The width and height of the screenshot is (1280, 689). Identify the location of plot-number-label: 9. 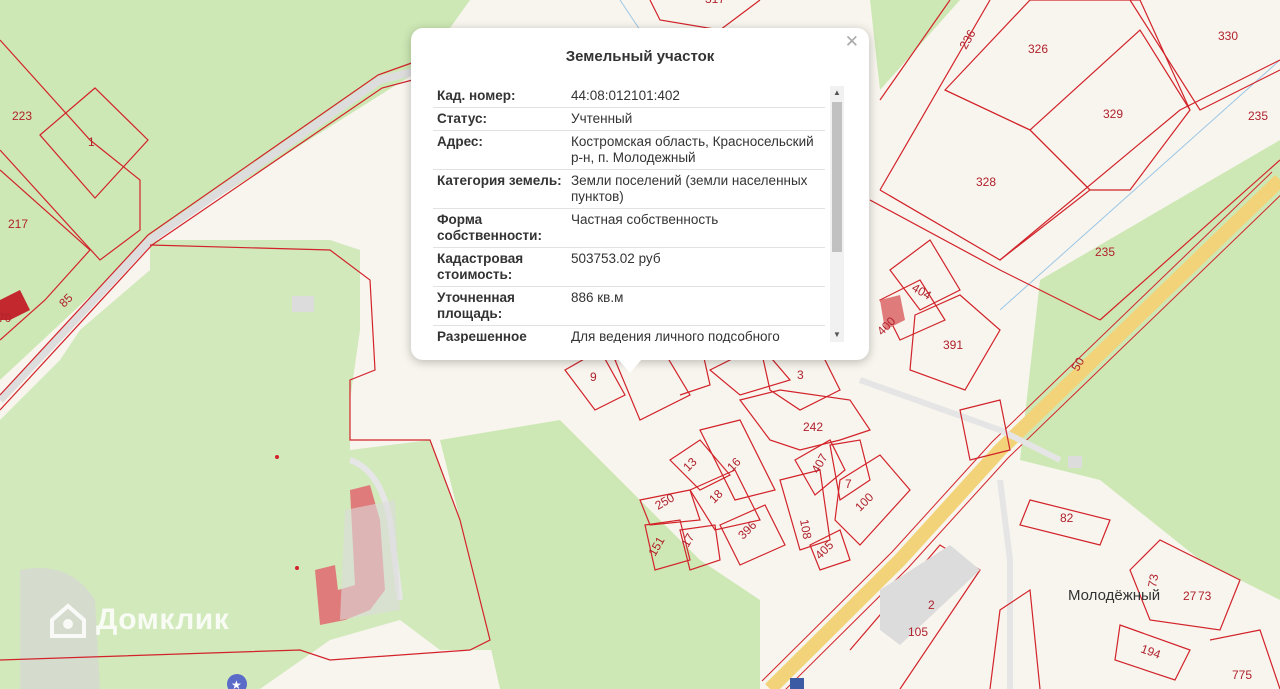
(593, 377).